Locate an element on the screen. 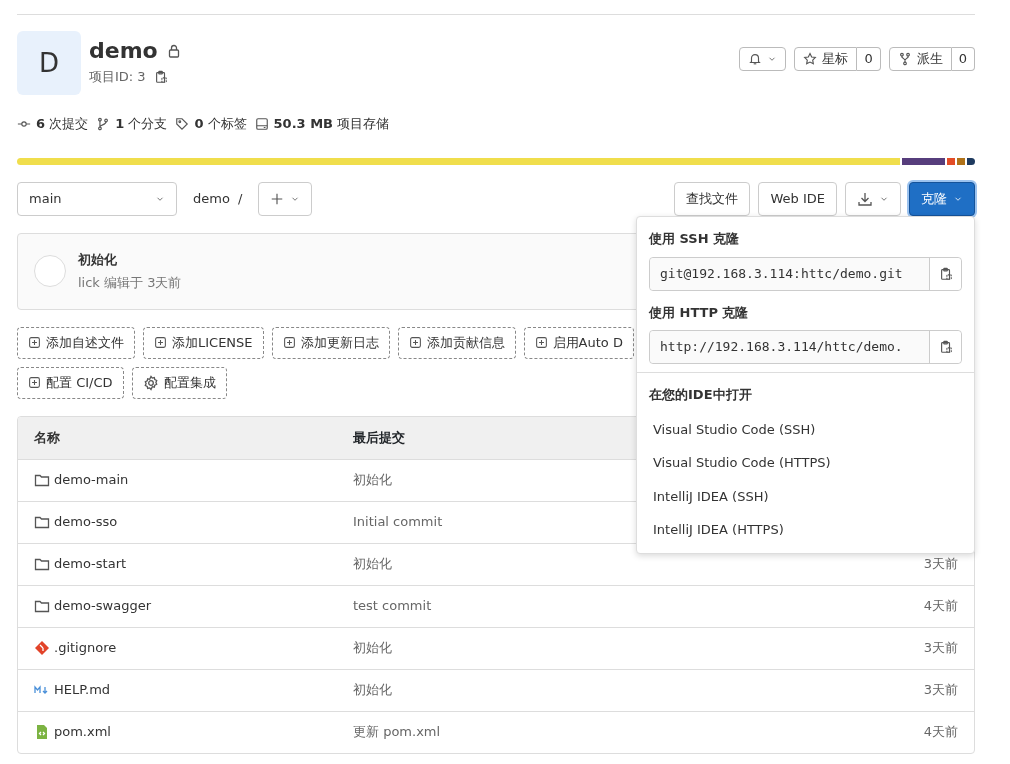  star-icon is located at coordinates (810, 59).